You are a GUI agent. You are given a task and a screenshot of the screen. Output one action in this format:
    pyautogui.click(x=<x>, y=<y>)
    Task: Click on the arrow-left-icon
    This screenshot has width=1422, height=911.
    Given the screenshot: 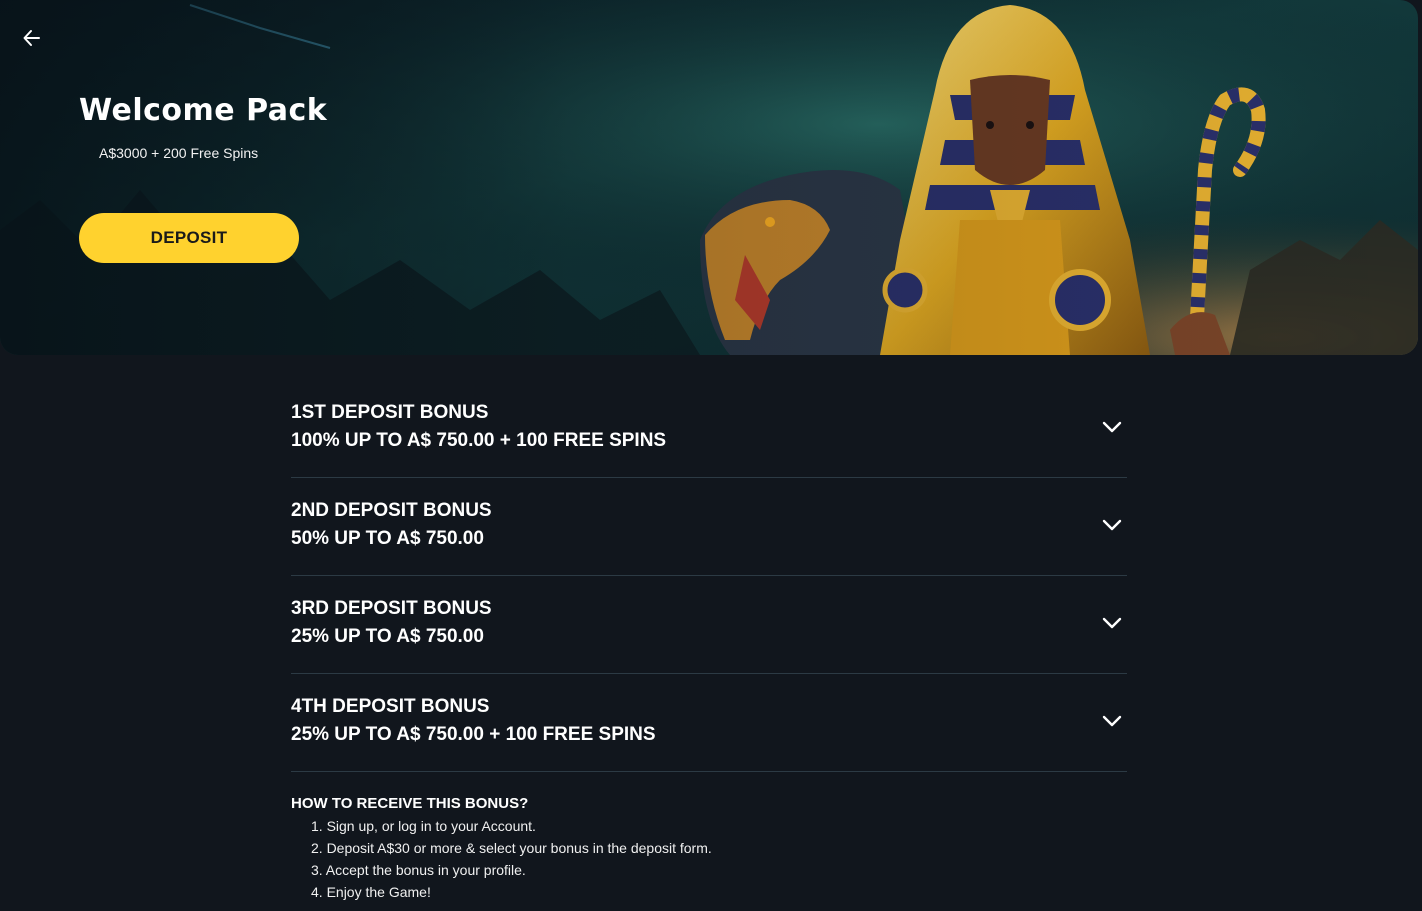 What is the action you would take?
    pyautogui.click(x=31, y=38)
    